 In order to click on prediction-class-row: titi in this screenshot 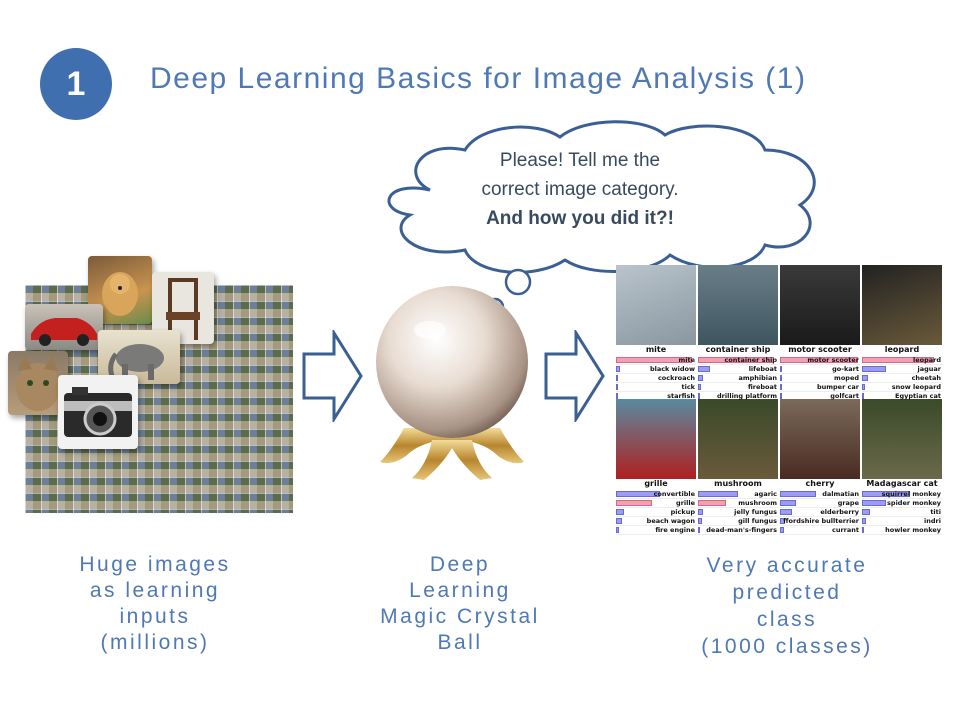, I will do `click(902, 512)`.